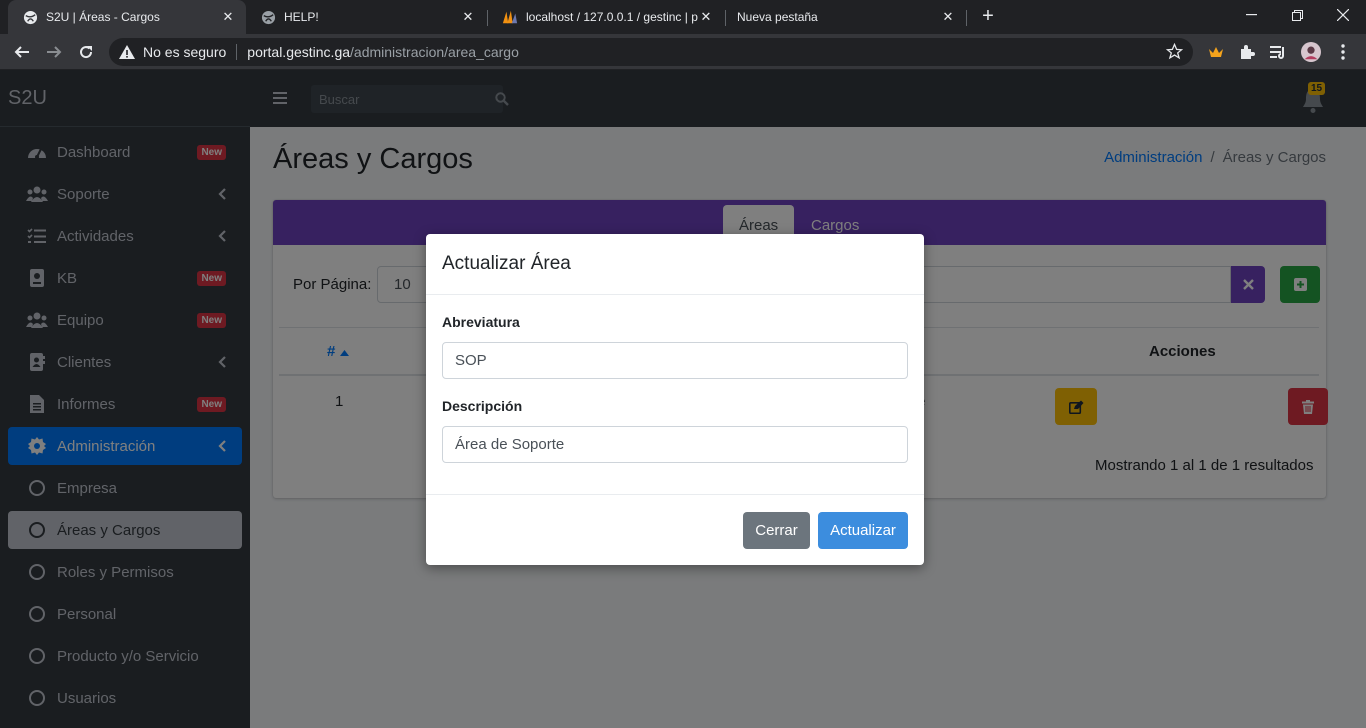 The width and height of the screenshot is (1366, 728). Describe the element at coordinates (22, 52) in the screenshot. I see `back-arrow-icon` at that location.